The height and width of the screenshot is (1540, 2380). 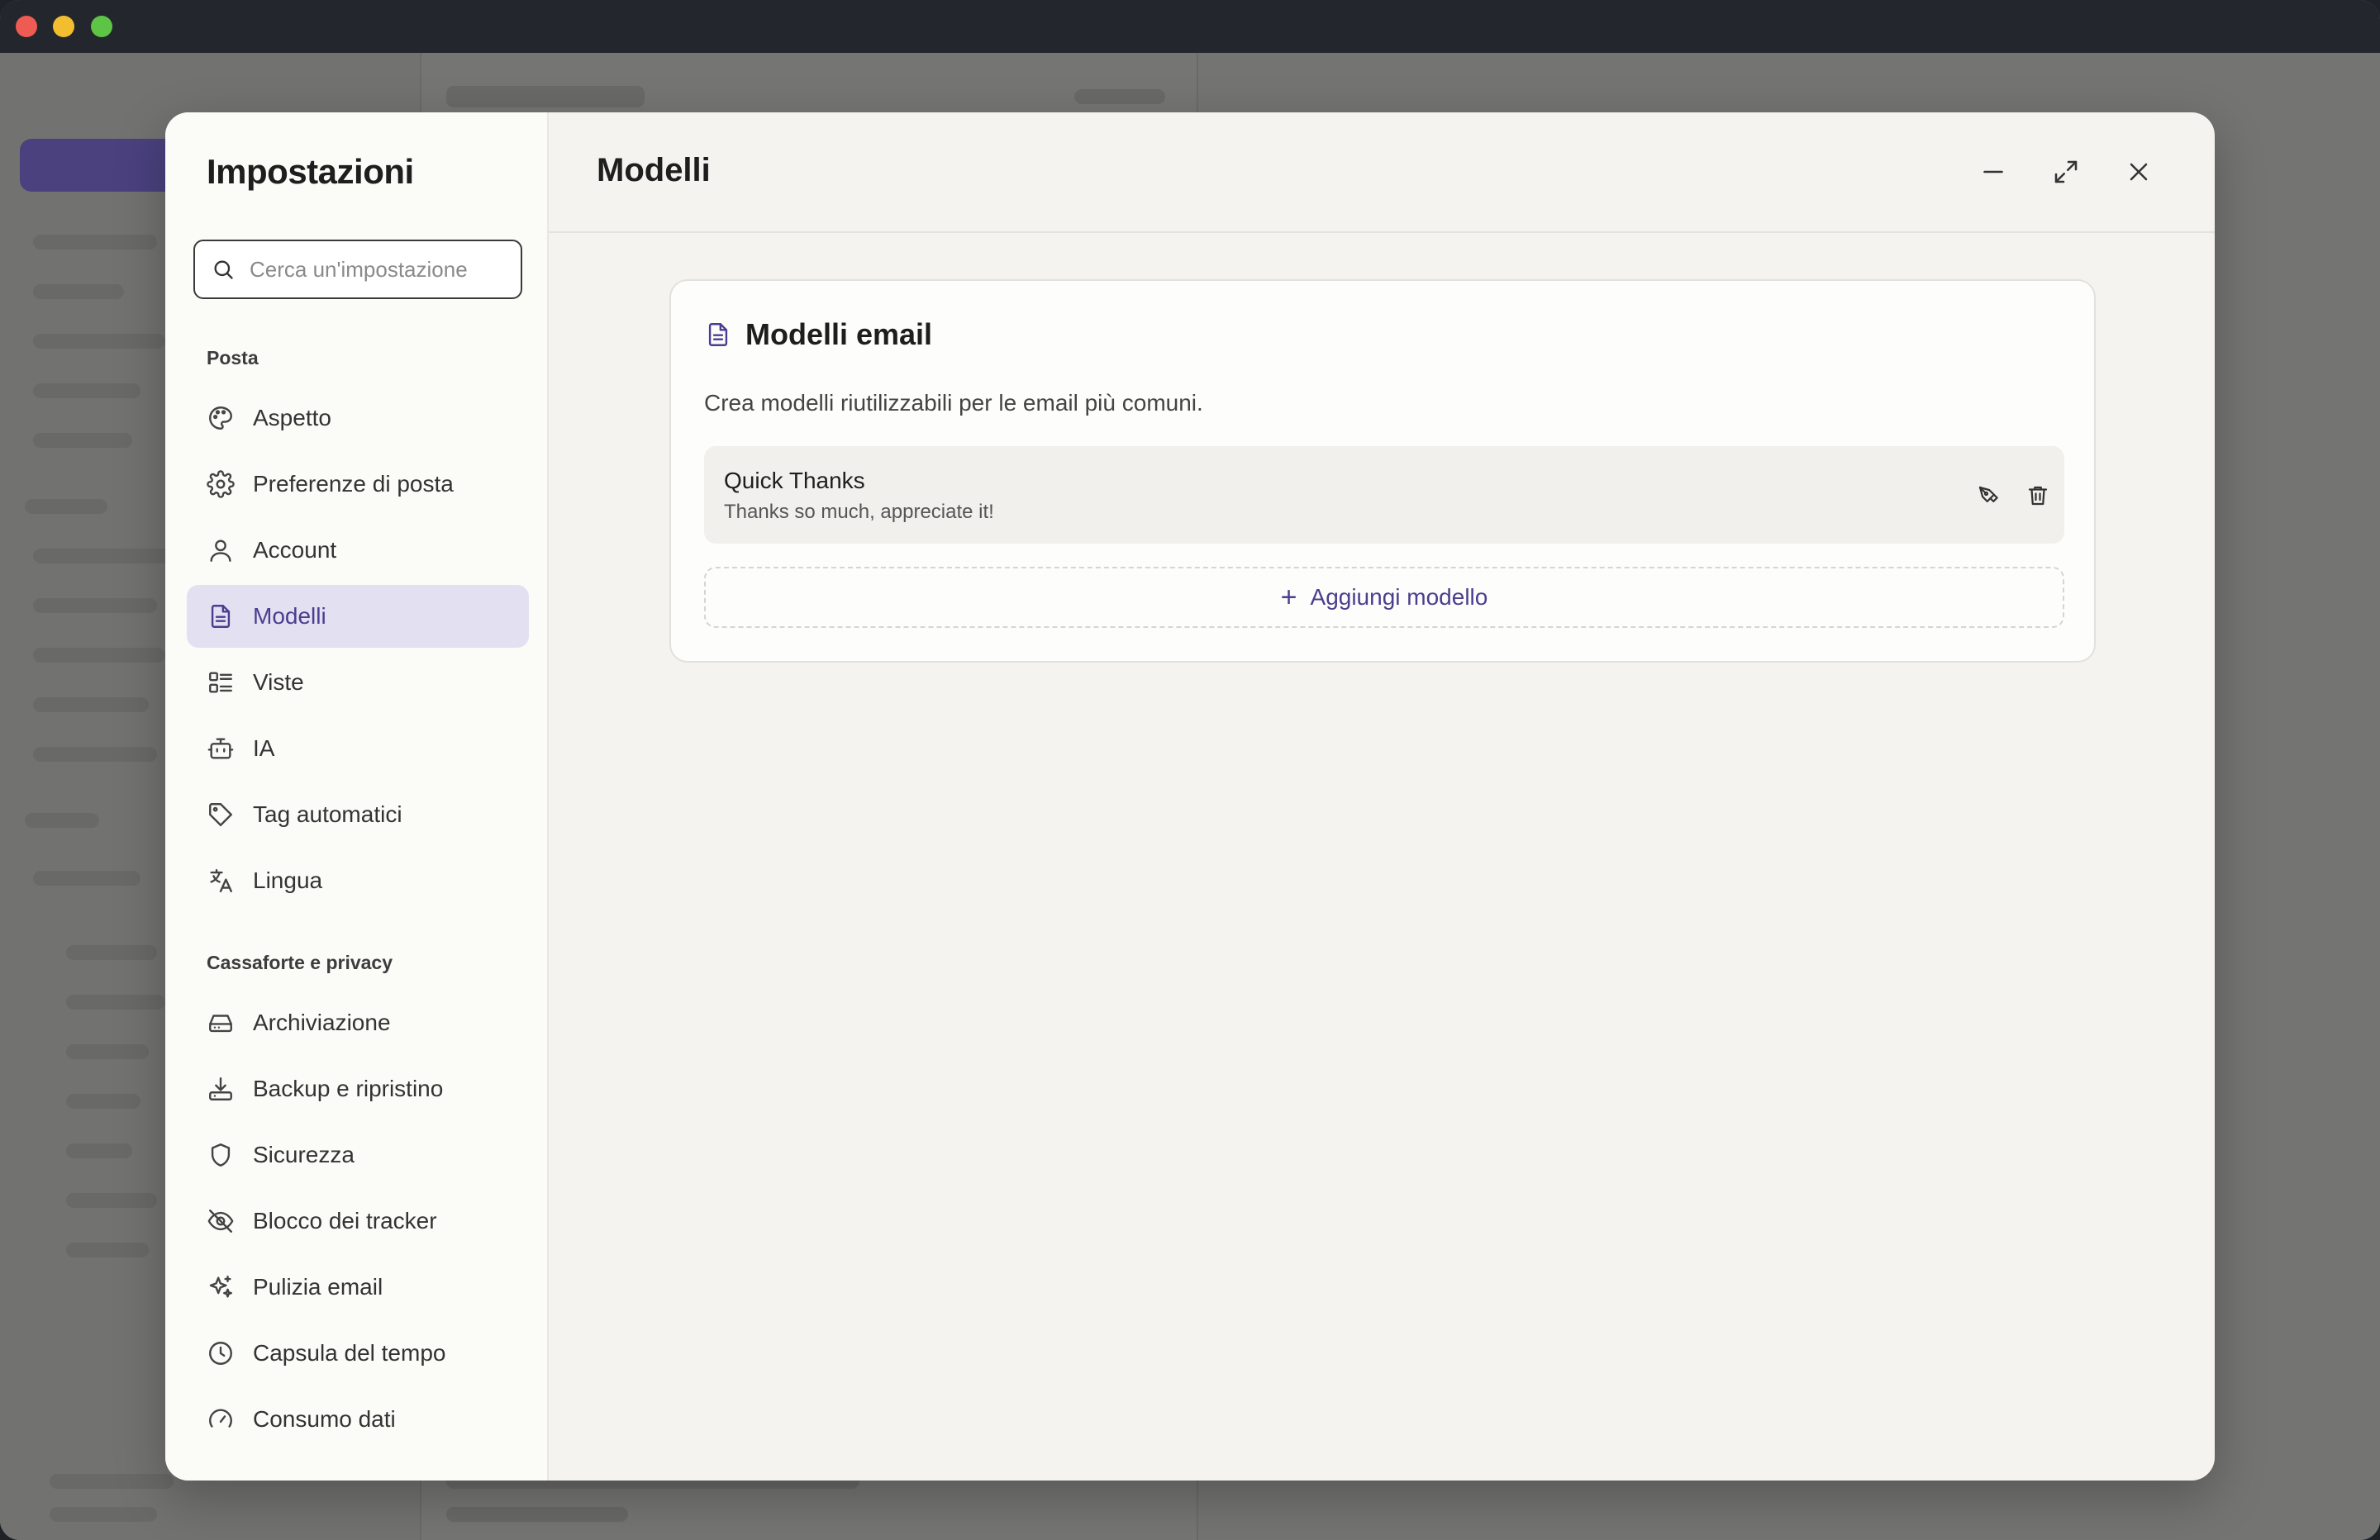 I want to click on card-title: Modelli email, so click(x=839, y=334).